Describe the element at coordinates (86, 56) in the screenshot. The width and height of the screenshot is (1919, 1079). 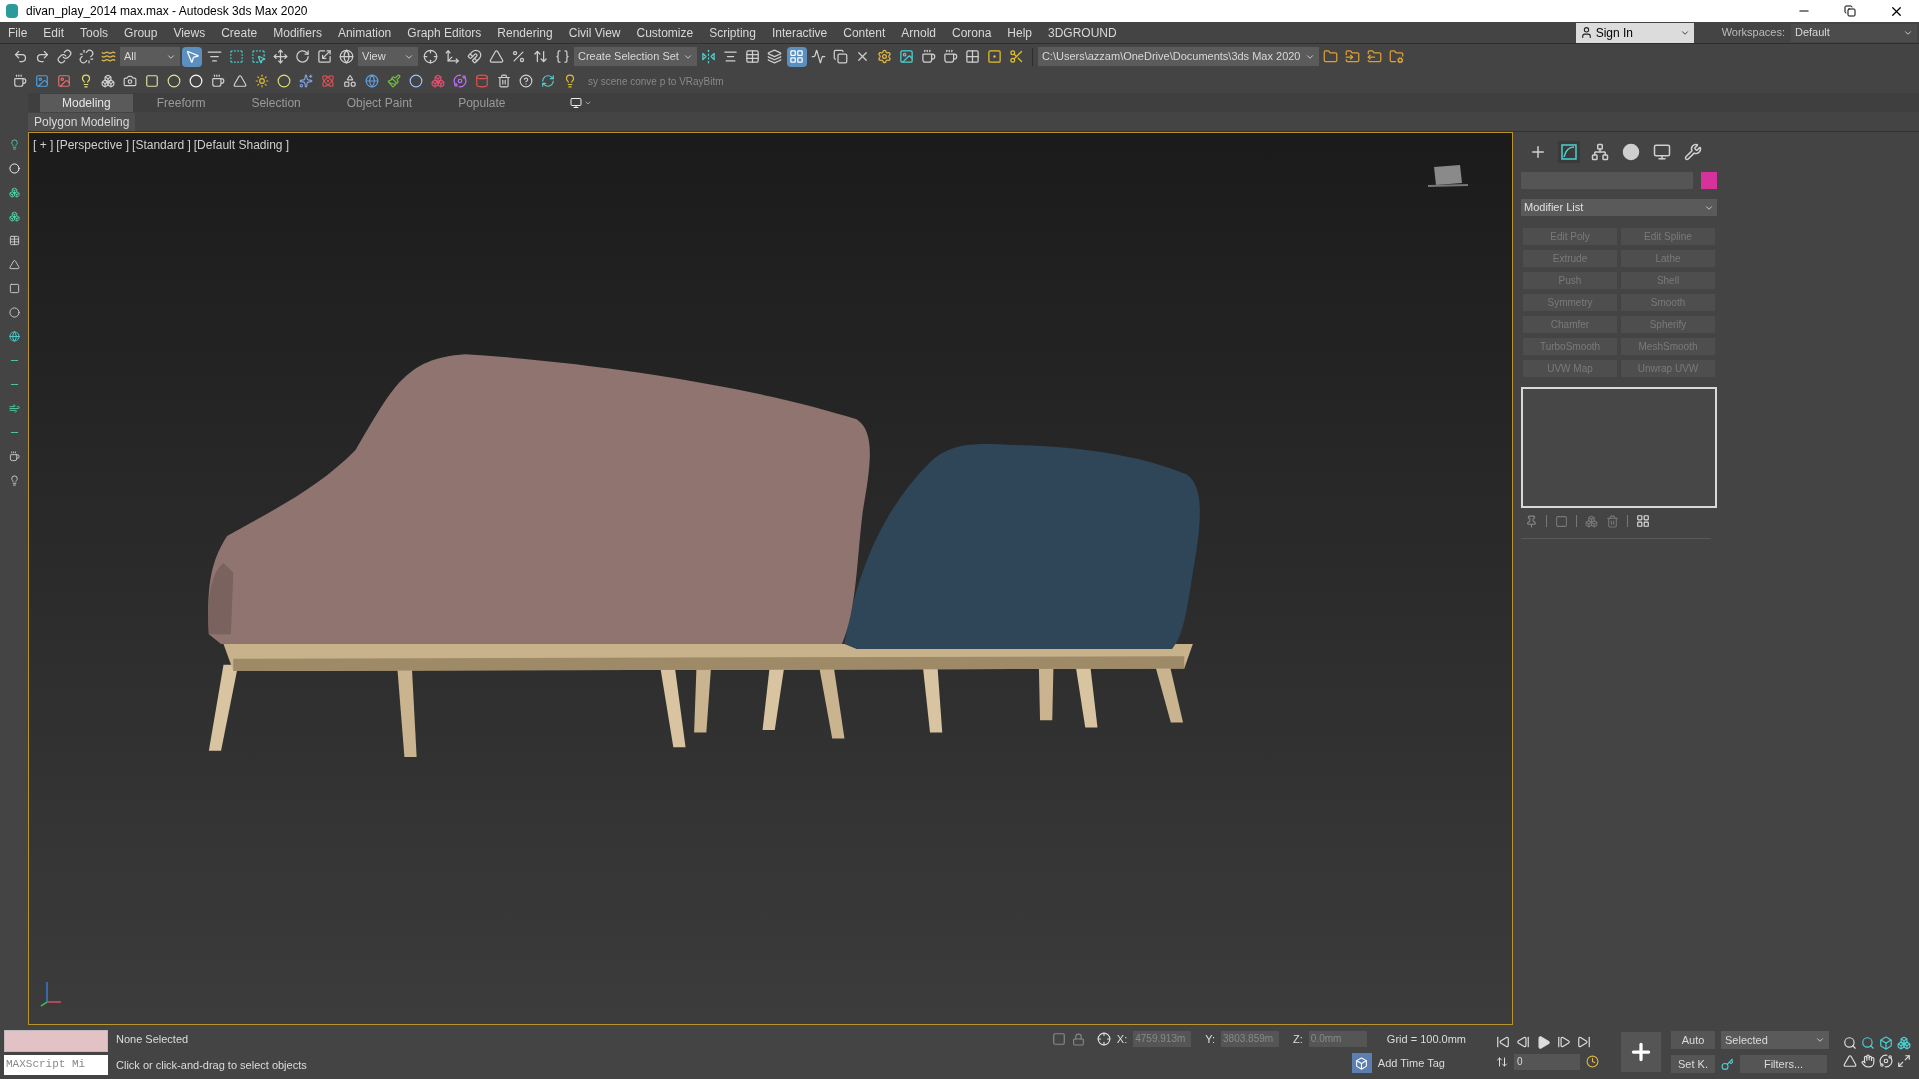
I see `unlink-icon` at that location.